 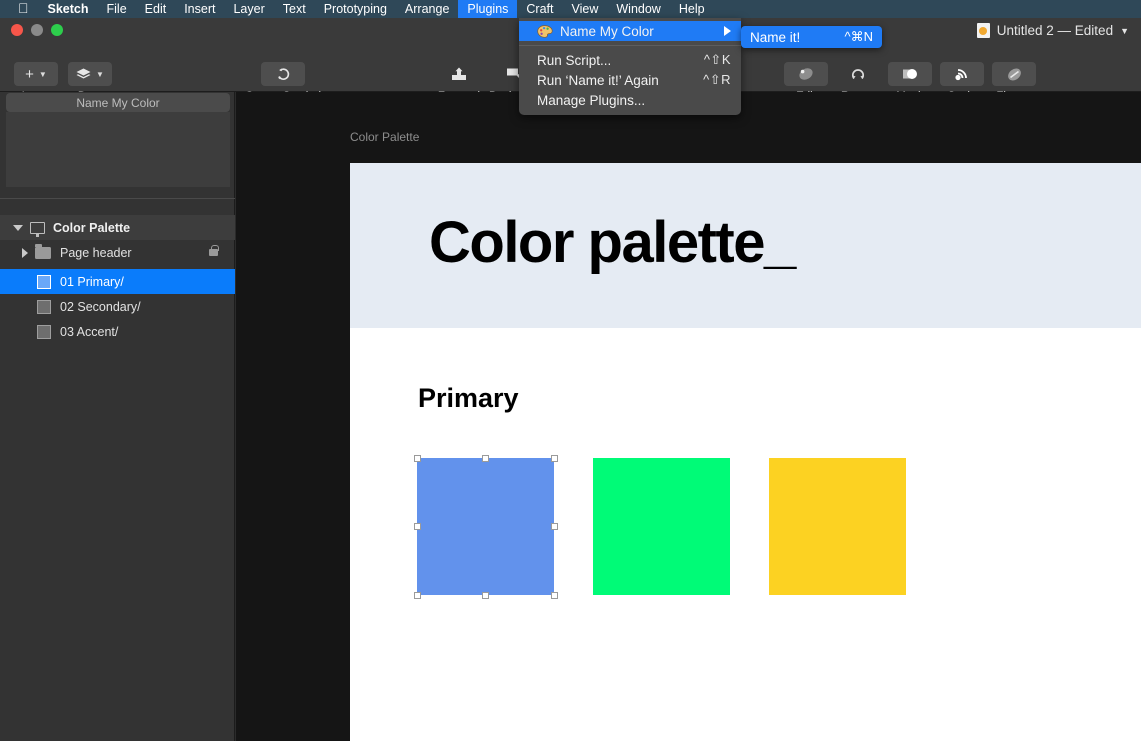 I want to click on handle-top-center, so click(x=485, y=458).